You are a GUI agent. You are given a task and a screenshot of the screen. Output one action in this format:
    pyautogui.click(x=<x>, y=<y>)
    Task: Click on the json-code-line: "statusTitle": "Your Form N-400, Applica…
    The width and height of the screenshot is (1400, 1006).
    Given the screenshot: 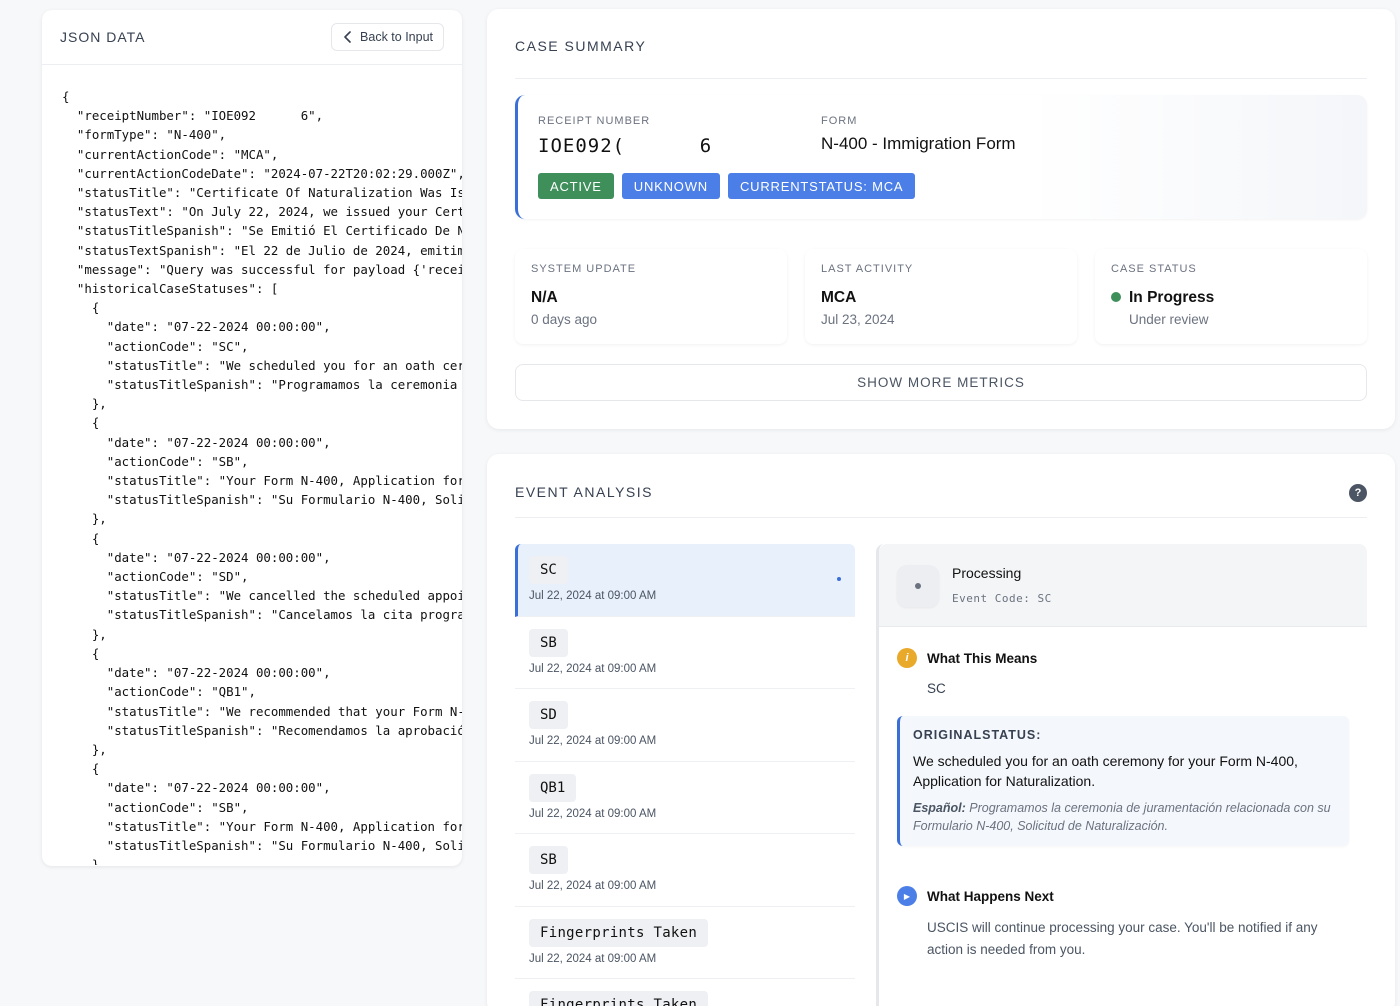 What is the action you would take?
    pyautogui.click(x=262, y=826)
    